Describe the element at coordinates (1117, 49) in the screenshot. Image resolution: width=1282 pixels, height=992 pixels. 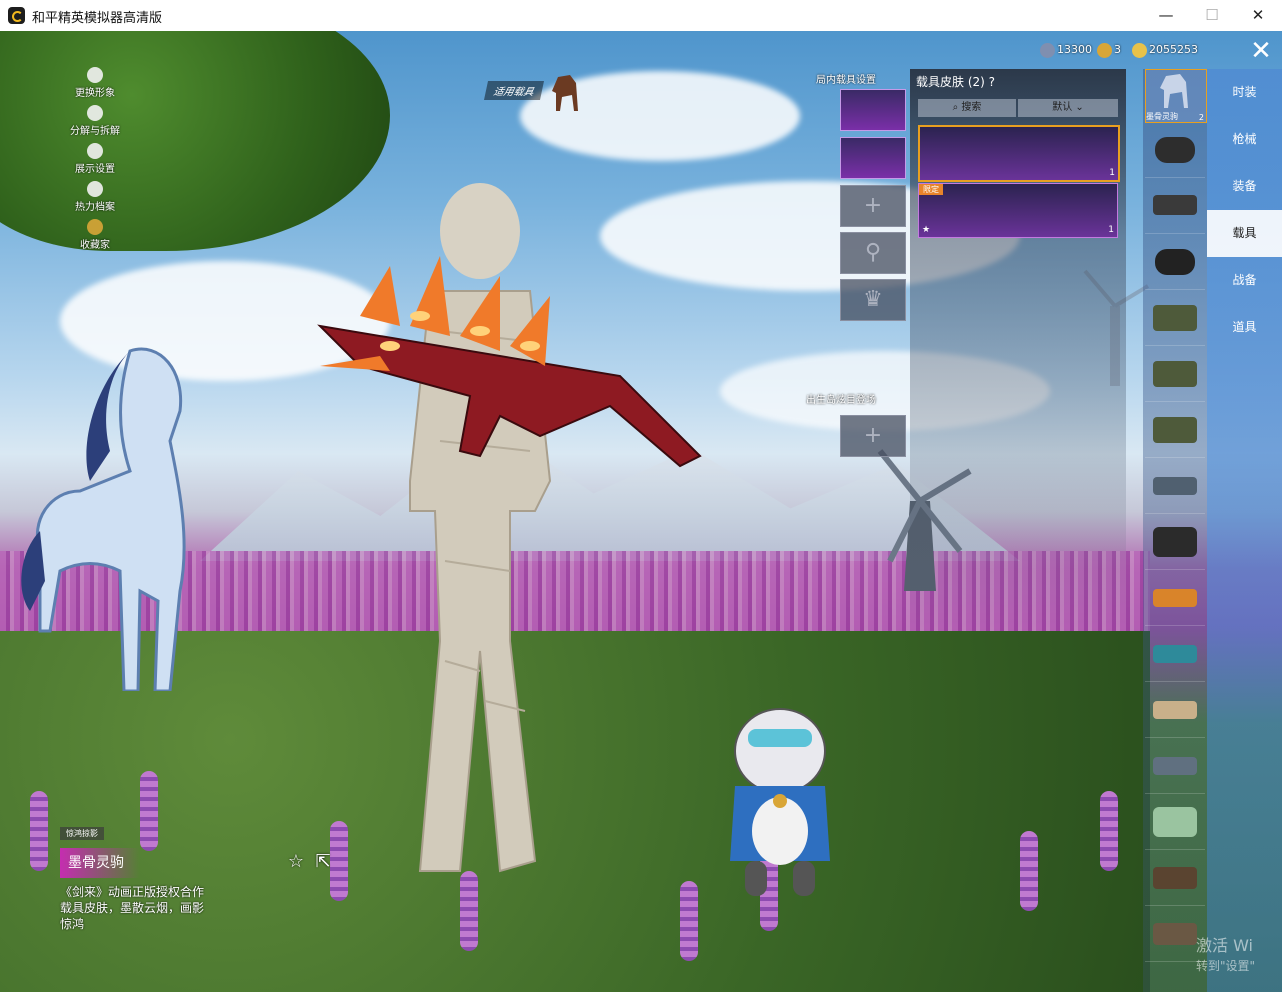
I see `gold-amount: 3` at that location.